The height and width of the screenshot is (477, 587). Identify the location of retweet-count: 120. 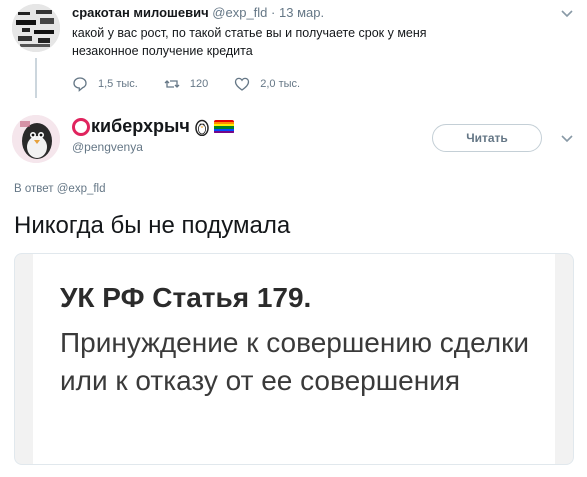
(199, 84).